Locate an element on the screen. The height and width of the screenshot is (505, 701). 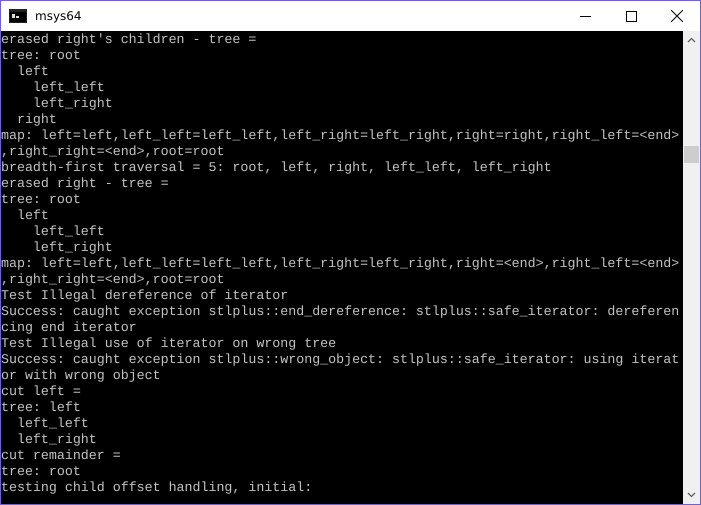
console-line: erased right's children - tree = is located at coordinates (129, 40).